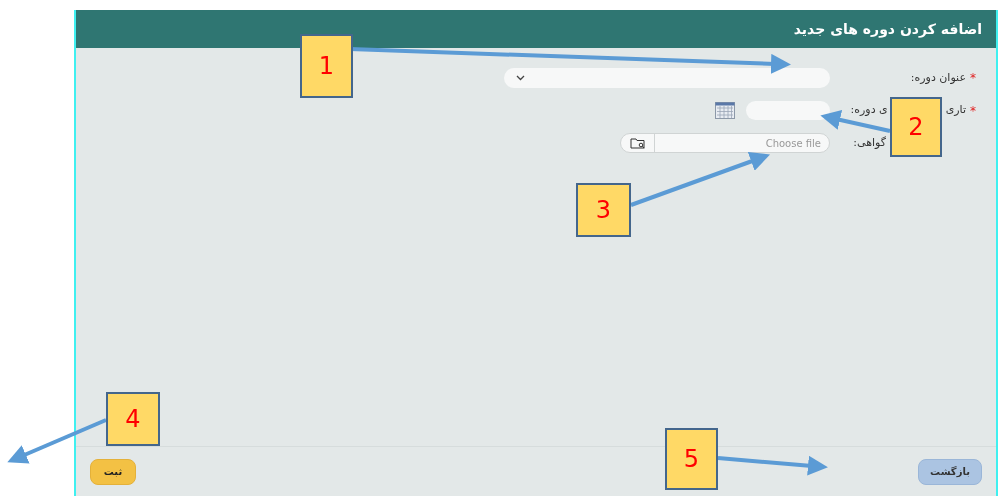  What do you see at coordinates (520, 78) in the screenshot?
I see `chevron-down-icon` at bounding box center [520, 78].